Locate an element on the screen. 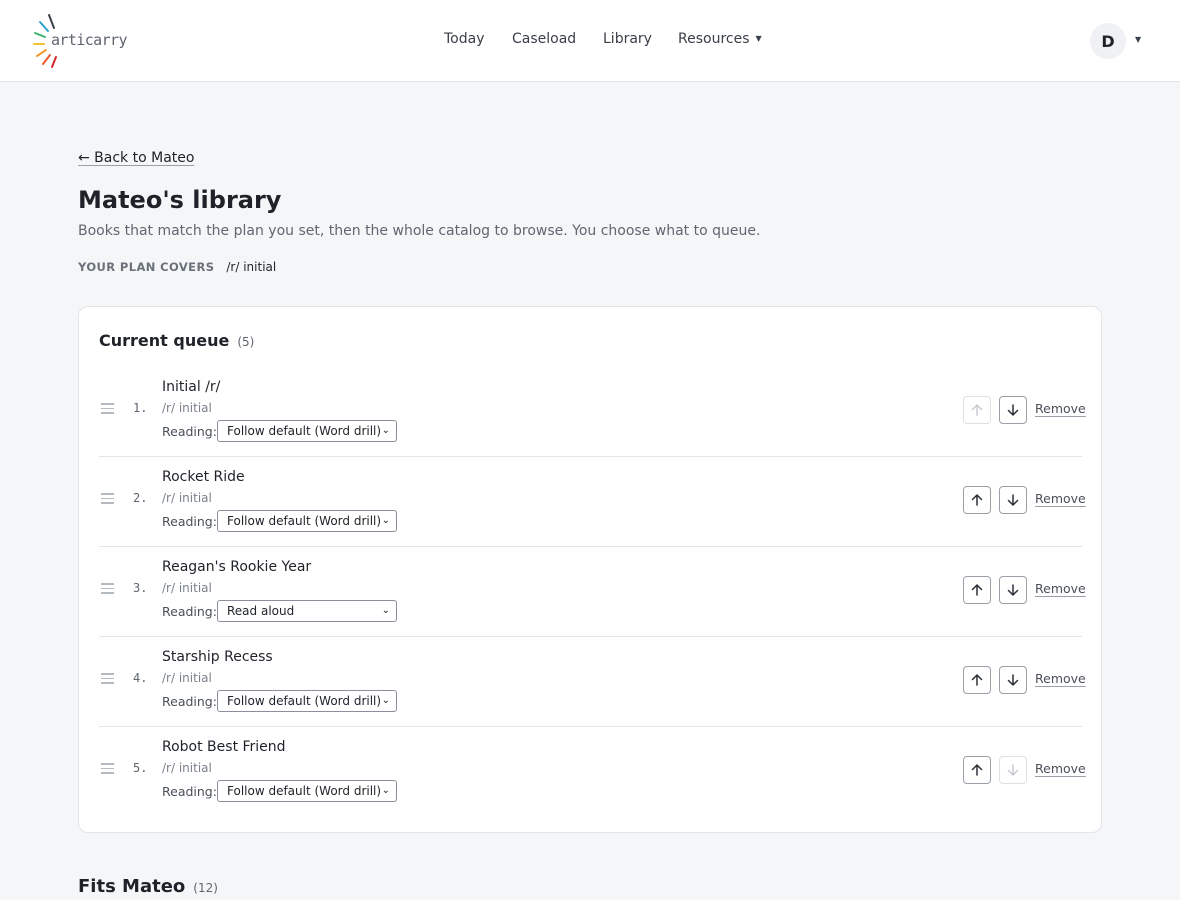 The height and width of the screenshot is (900, 1180). nav-resources-label: Resources is located at coordinates (714, 39).